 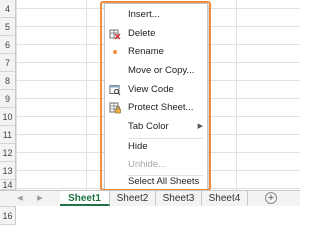 I want to click on menu-item-label: Hide, so click(x=138, y=146).